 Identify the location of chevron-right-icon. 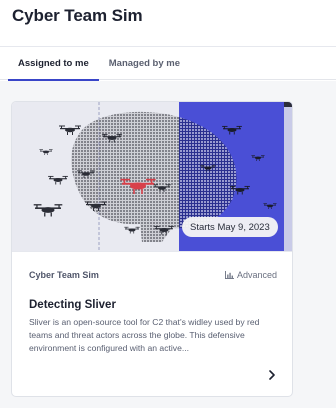
(272, 375).